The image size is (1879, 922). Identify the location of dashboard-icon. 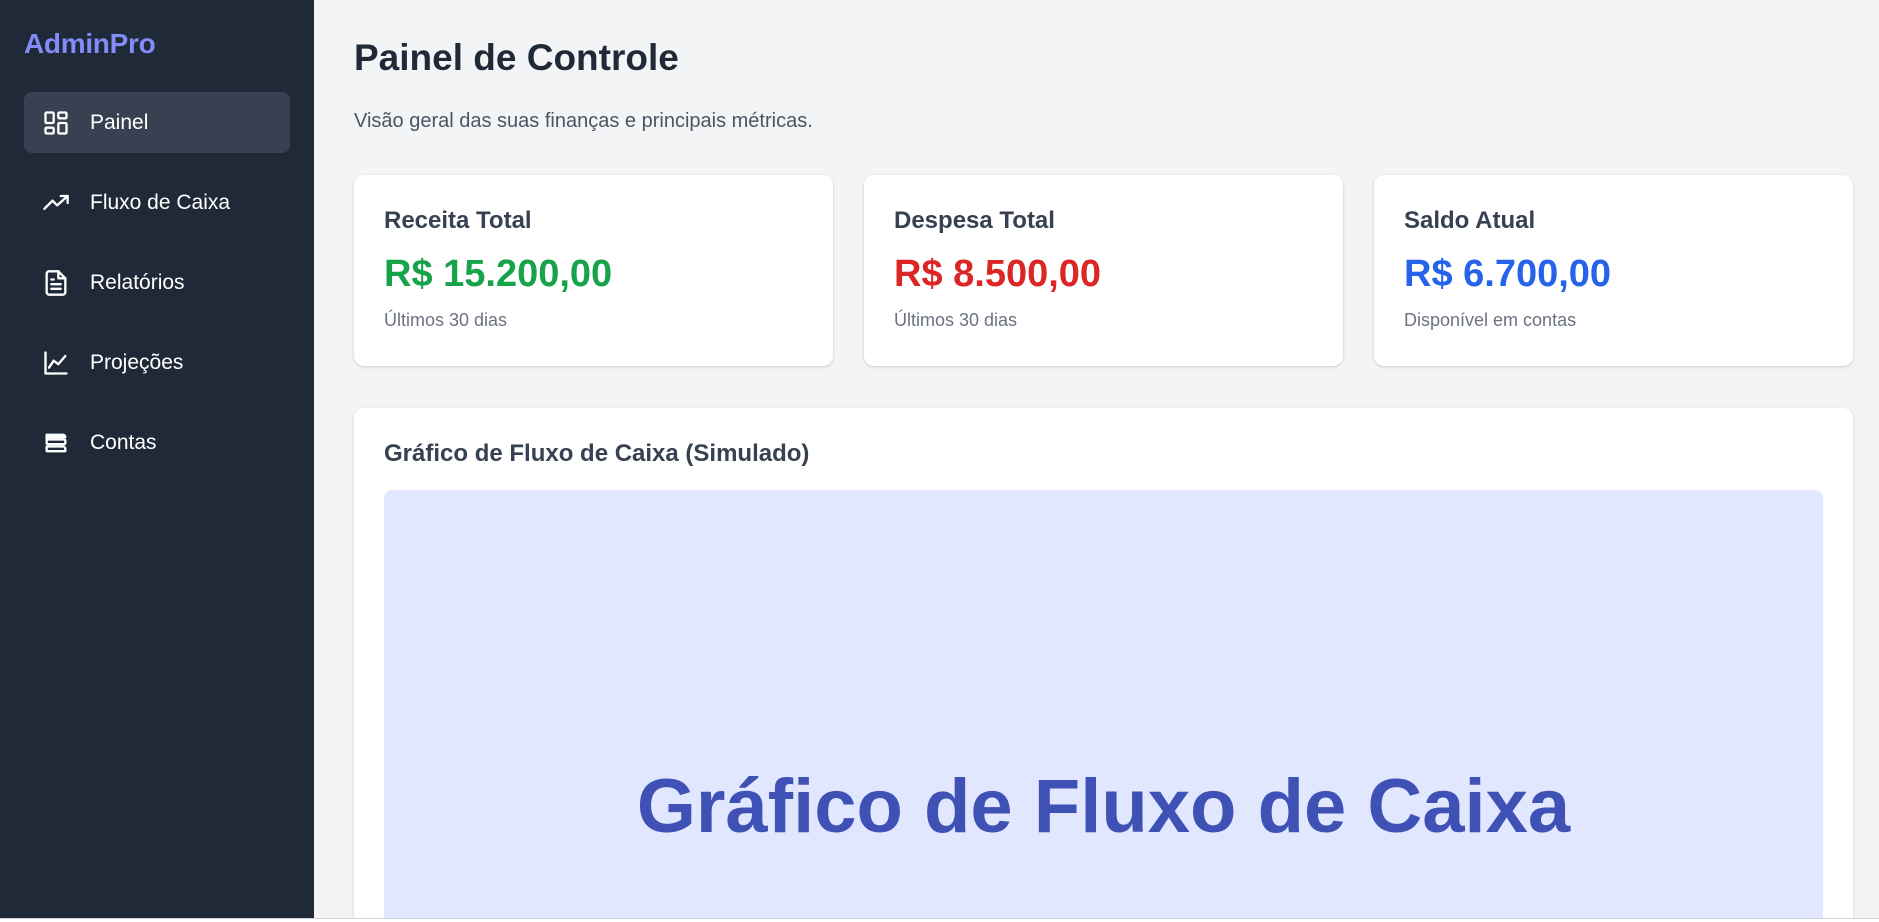
(56, 123).